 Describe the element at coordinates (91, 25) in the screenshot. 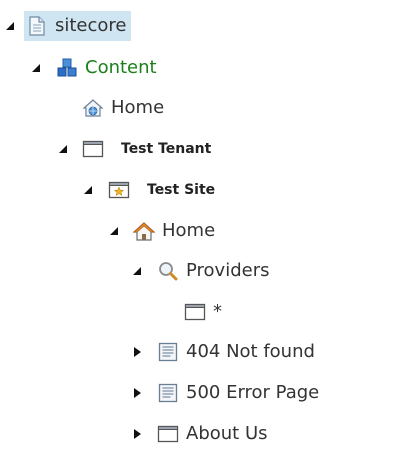

I see `node-label-sitecore: sitecore` at that location.